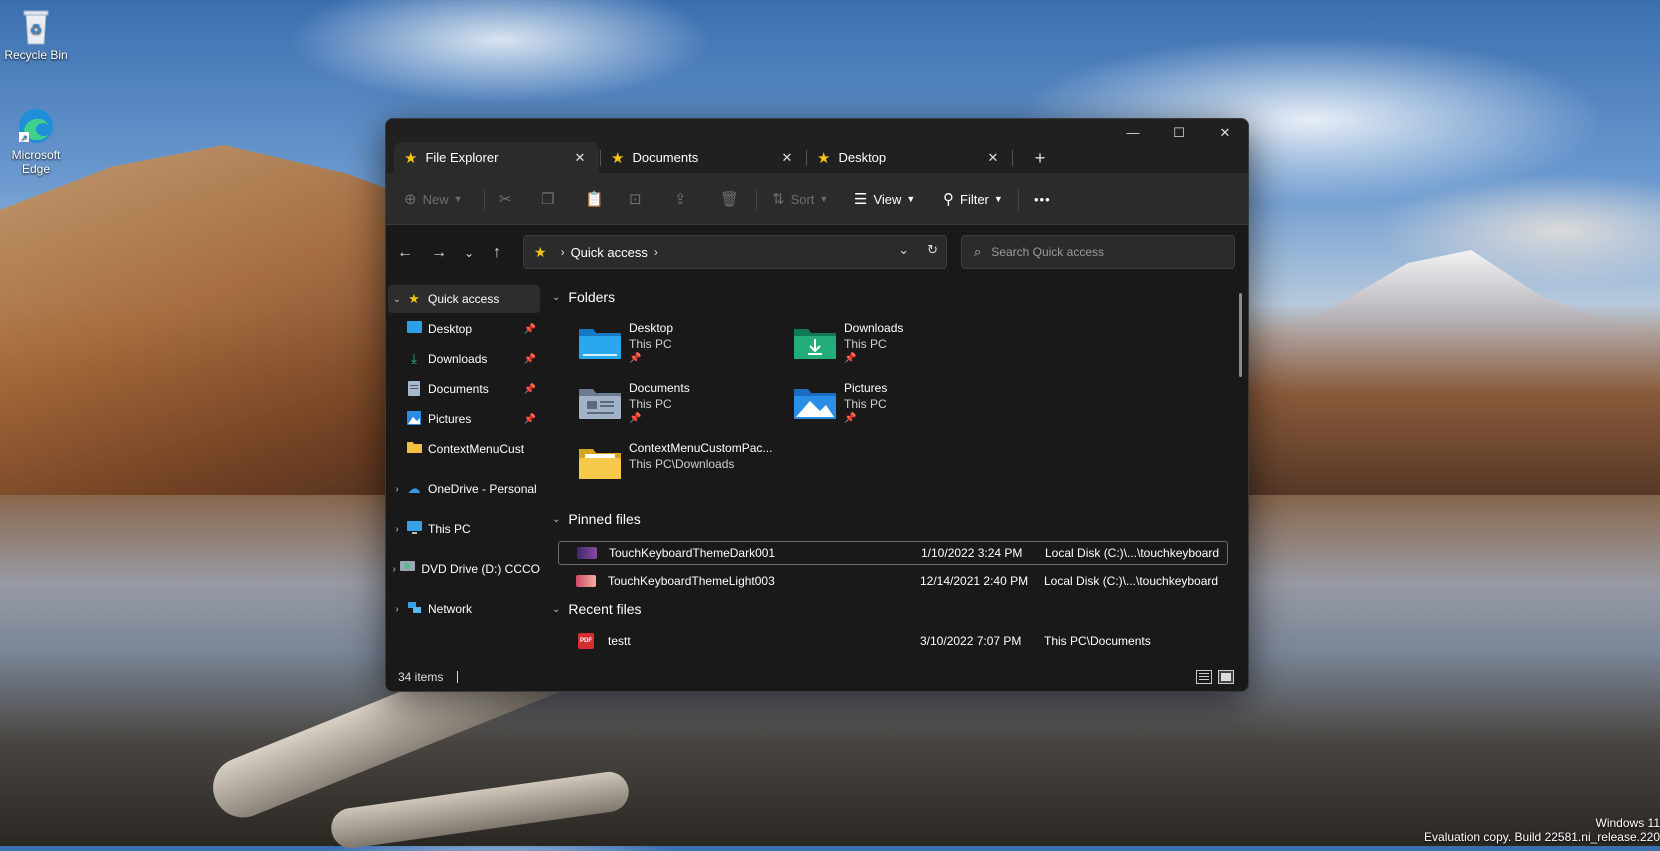 This screenshot has width=1660, height=851. What do you see at coordinates (694, 407) in the screenshot?
I see `folder-tile-documents: Documents This PC 📌` at bounding box center [694, 407].